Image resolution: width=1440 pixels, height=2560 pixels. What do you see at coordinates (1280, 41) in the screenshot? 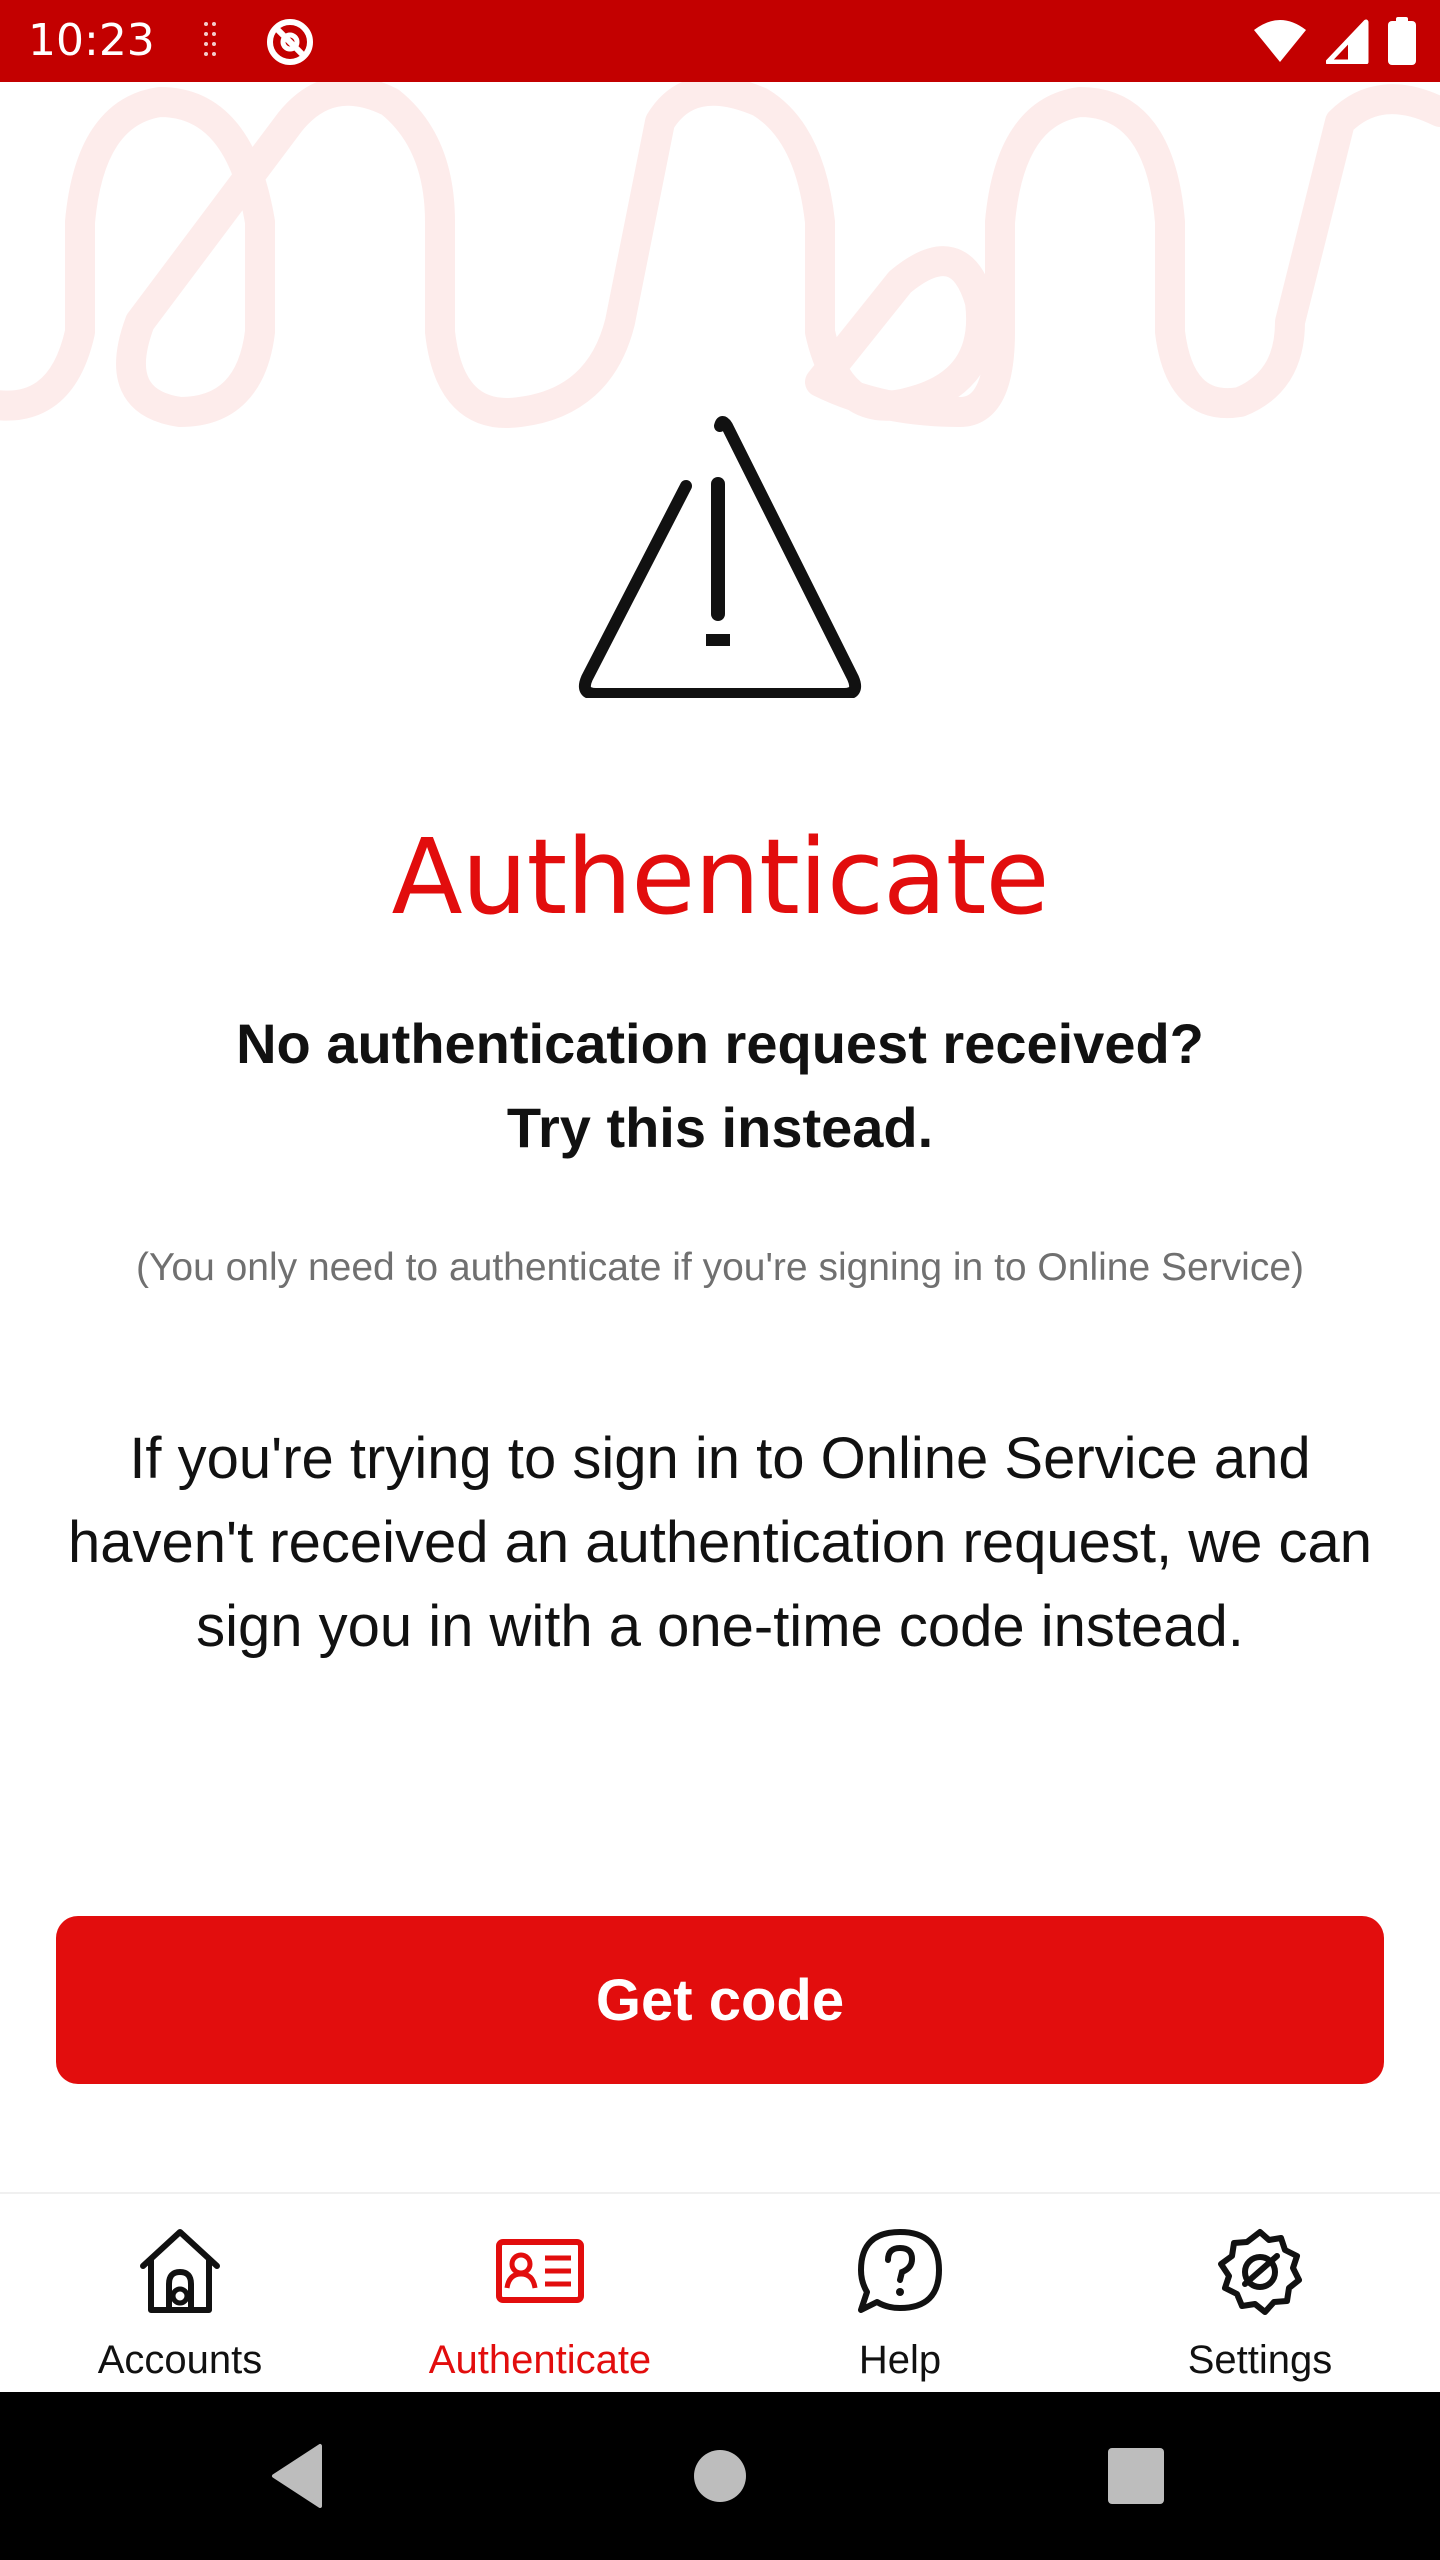
I see `wifi-icon` at bounding box center [1280, 41].